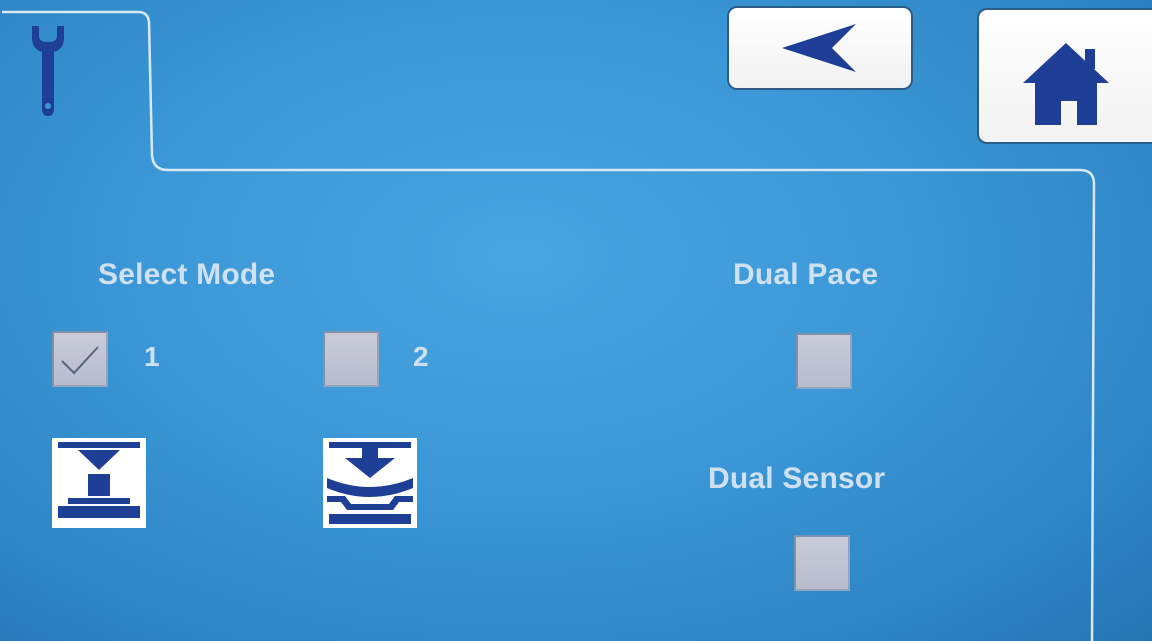 This screenshot has width=1152, height=641. What do you see at coordinates (99, 483) in the screenshot?
I see `press-single-mode-icon` at bounding box center [99, 483].